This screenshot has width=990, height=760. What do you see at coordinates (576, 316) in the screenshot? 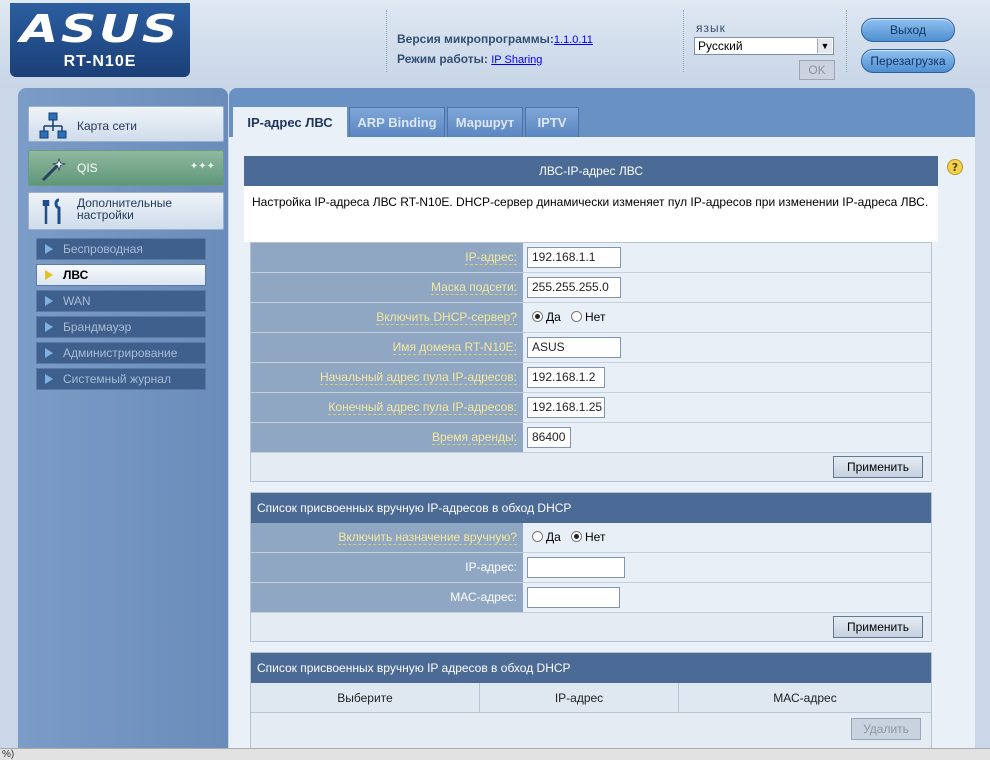
I see `dhcp-no-radio` at bounding box center [576, 316].